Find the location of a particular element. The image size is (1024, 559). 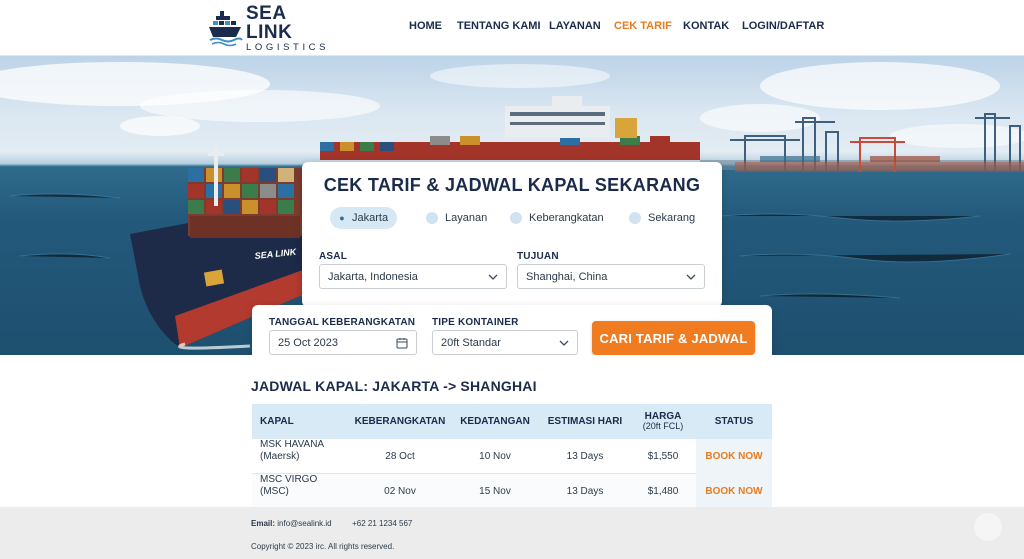

col-price-sub: (20ft FCL) is located at coordinates (663, 426).